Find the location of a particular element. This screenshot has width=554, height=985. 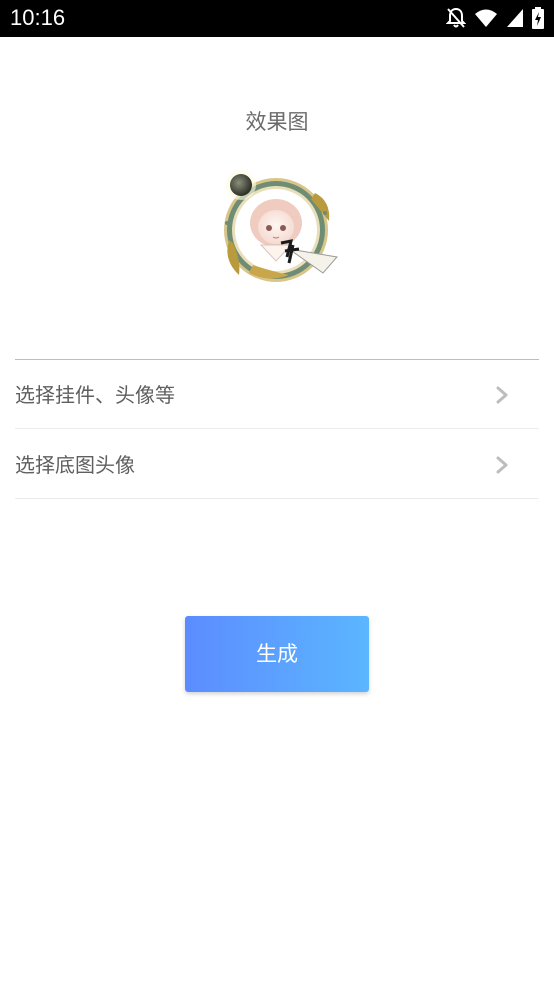

preview-title: 效果图 is located at coordinates (277, 122).